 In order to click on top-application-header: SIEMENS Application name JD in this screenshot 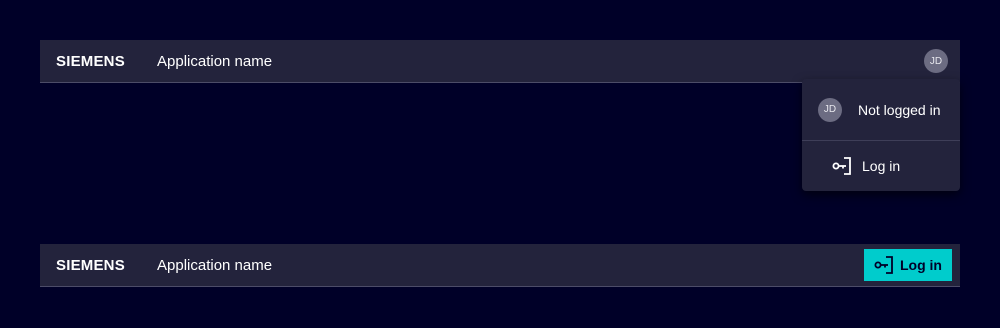, I will do `click(500, 61)`.